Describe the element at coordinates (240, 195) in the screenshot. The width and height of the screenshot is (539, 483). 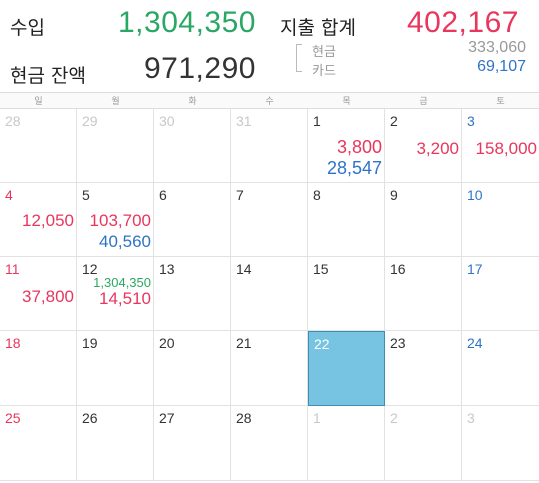
I see `day-number: 7` at that location.